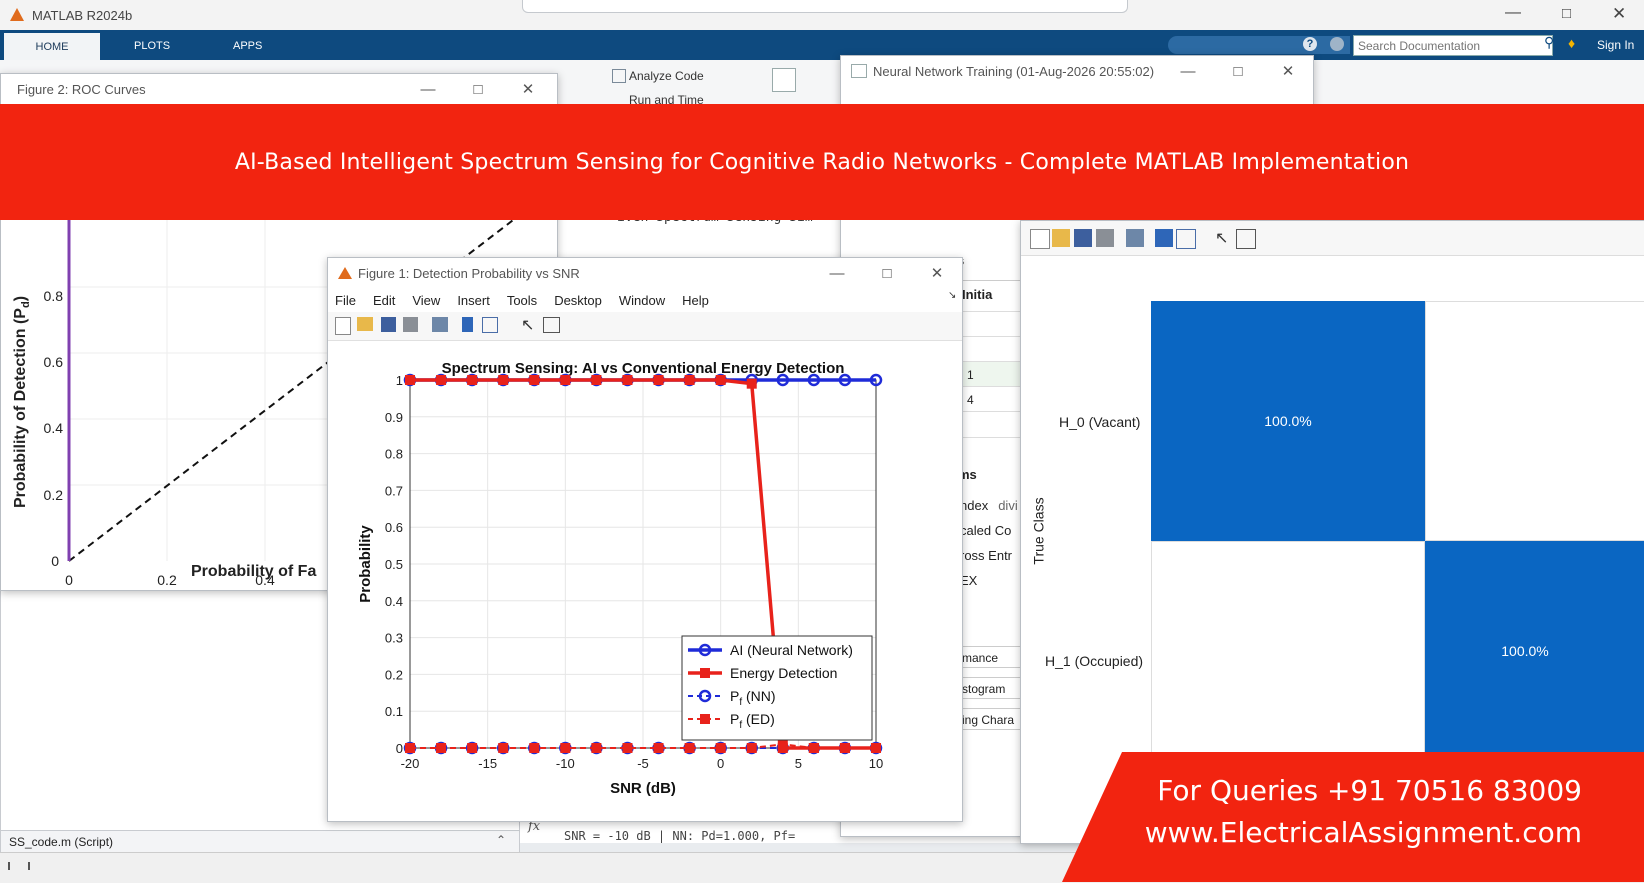 The width and height of the screenshot is (1644, 883). I want to click on nn-close-button: ✕, so click(1288, 71).